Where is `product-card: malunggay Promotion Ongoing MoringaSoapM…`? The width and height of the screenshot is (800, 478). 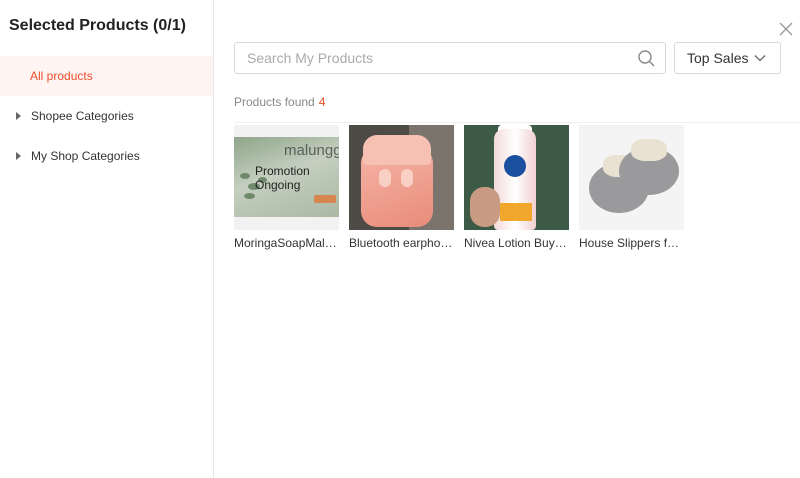
product-card: malunggay Promotion Ongoing MoringaSoapM… is located at coordinates (286, 187).